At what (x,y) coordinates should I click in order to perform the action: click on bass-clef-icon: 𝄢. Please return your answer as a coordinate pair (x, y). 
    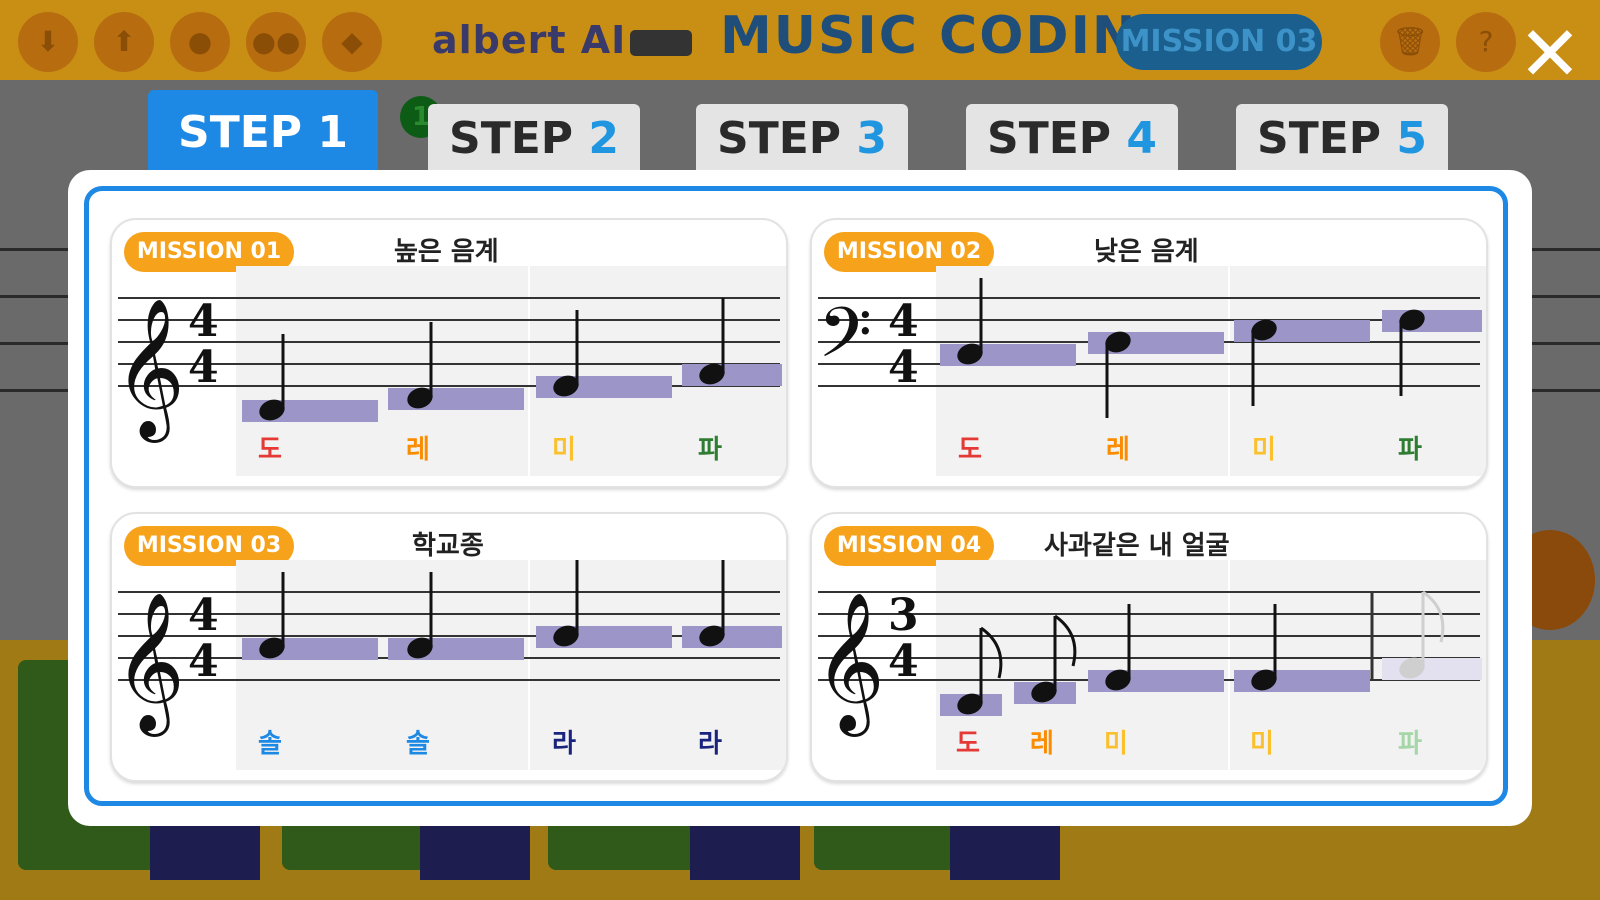
    Looking at the image, I should click on (845, 341).